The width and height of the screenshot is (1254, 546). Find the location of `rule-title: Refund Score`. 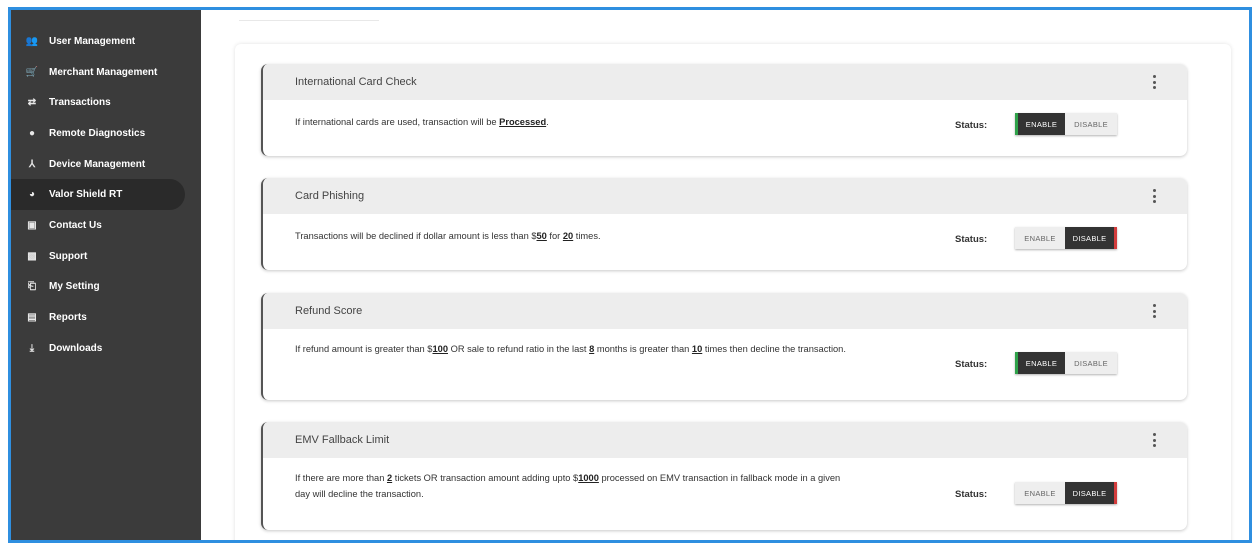

rule-title: Refund Score is located at coordinates (329, 311).